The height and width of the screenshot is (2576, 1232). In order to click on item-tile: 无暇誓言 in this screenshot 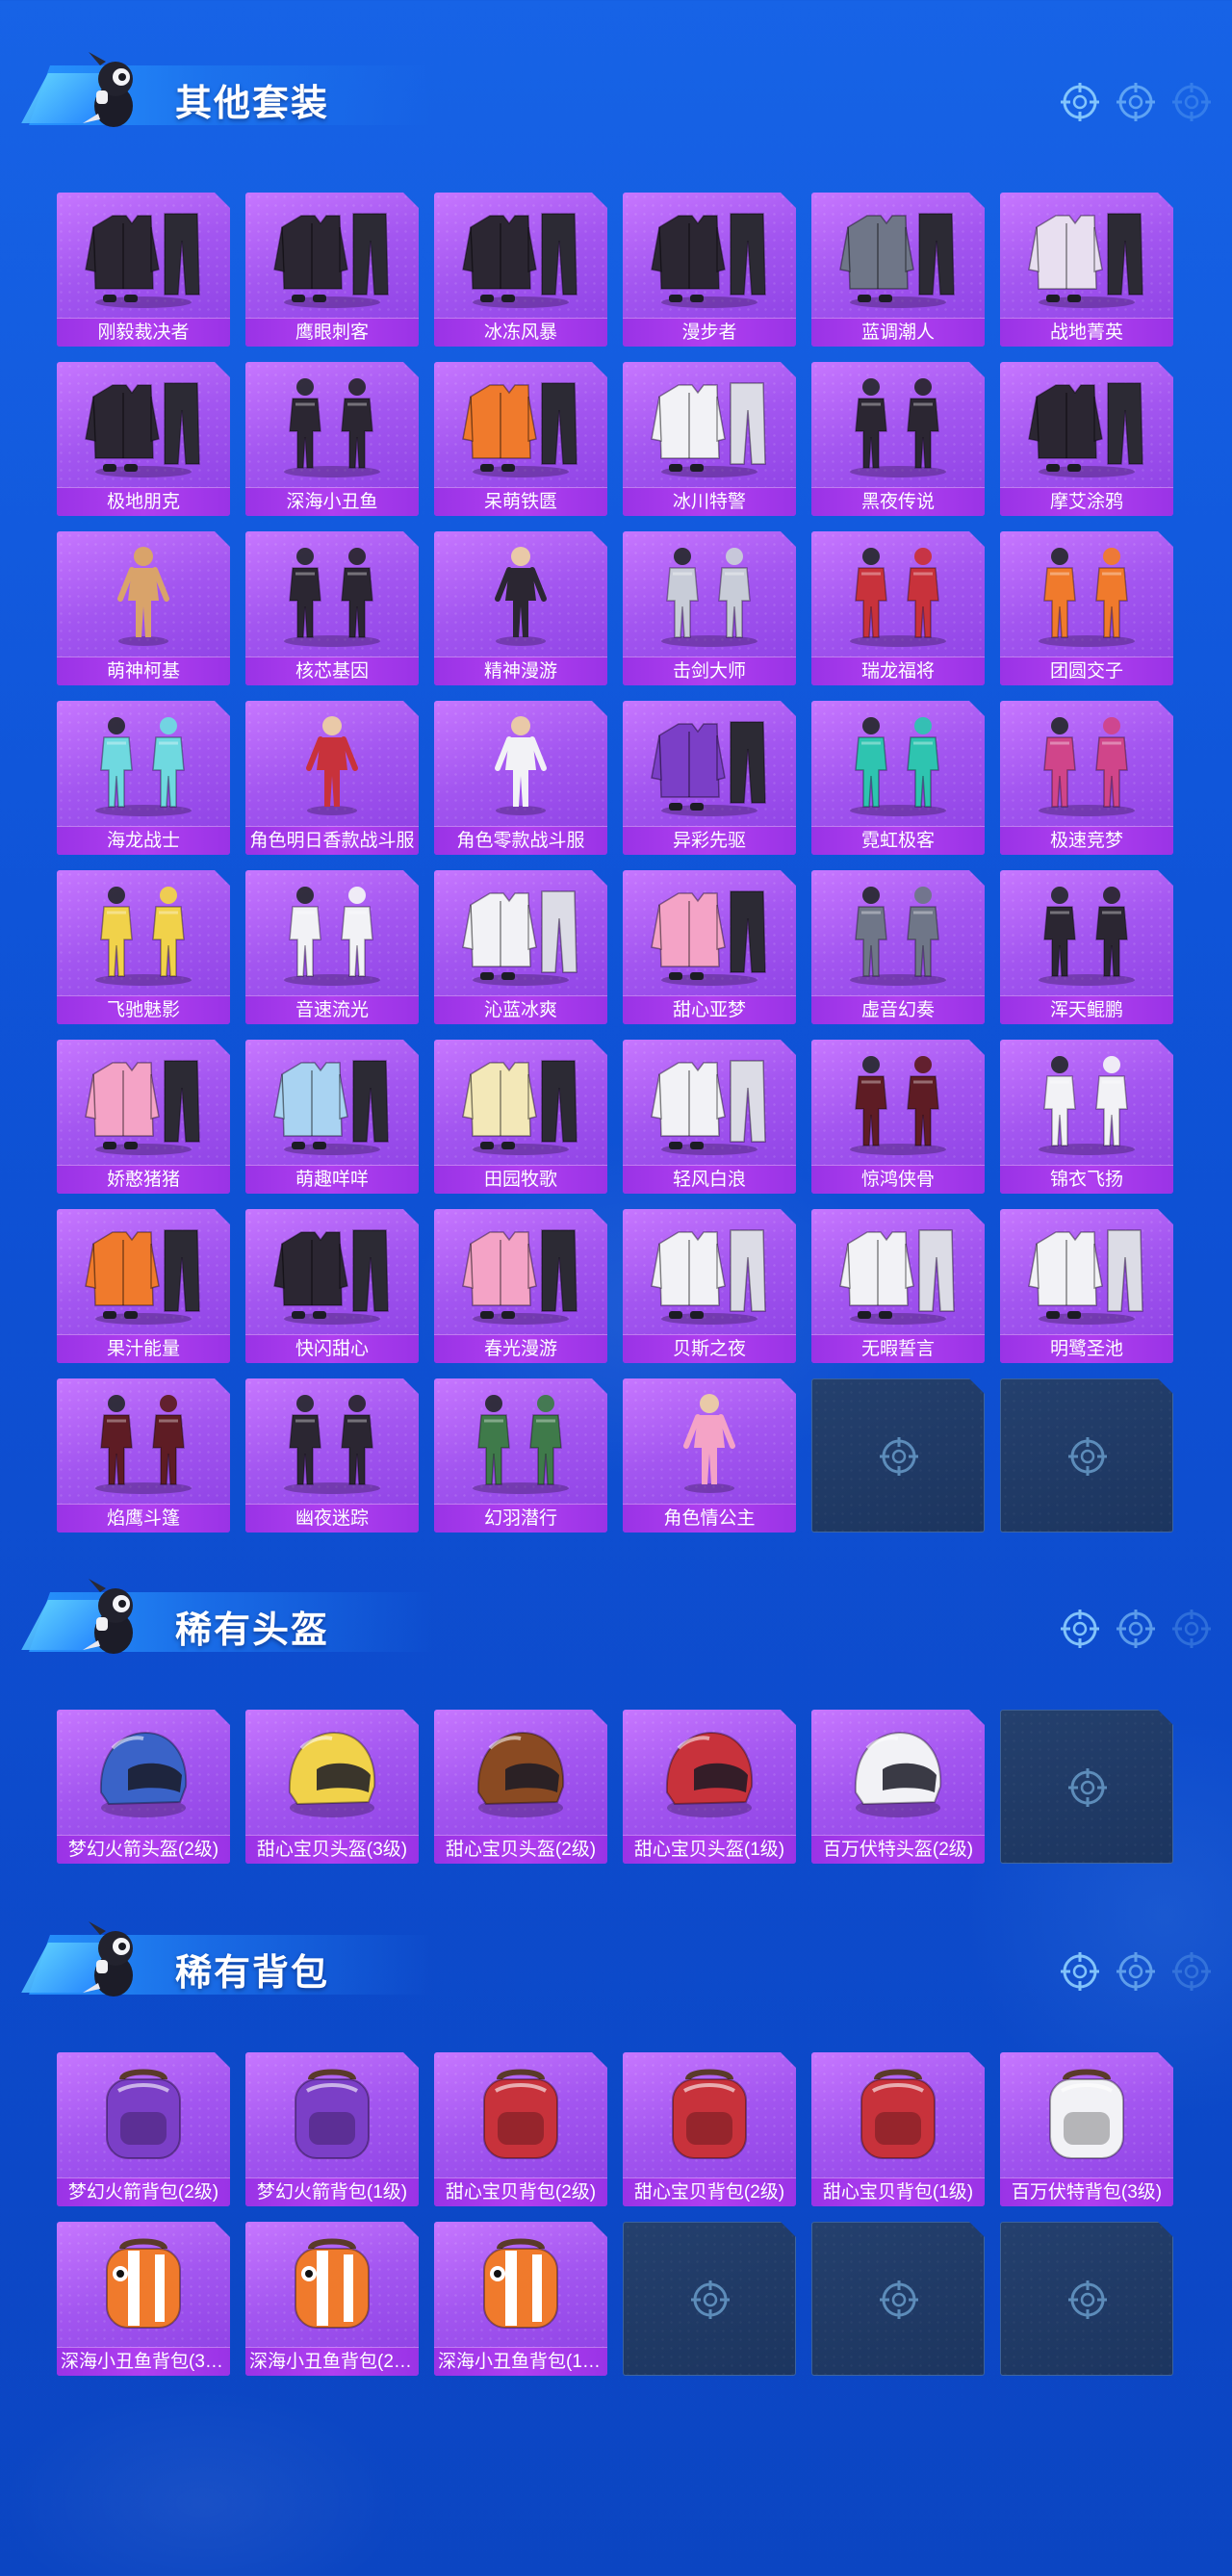, I will do `click(898, 1286)`.